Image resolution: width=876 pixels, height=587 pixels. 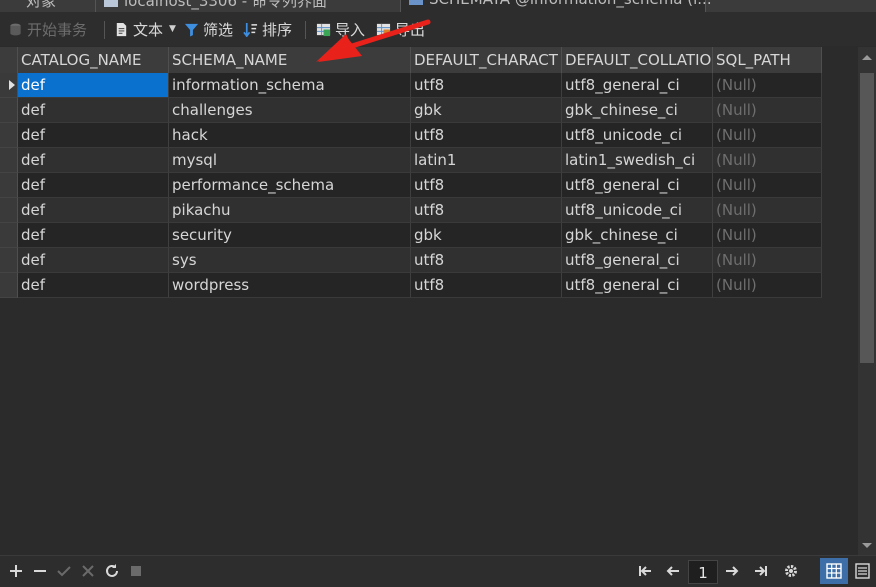 I want to click on settings-button, so click(x=791, y=571).